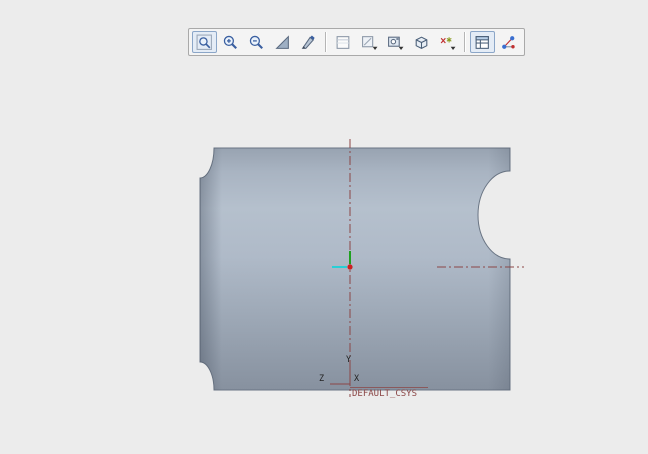  I want to click on csys-z-label: Z, so click(321, 379).